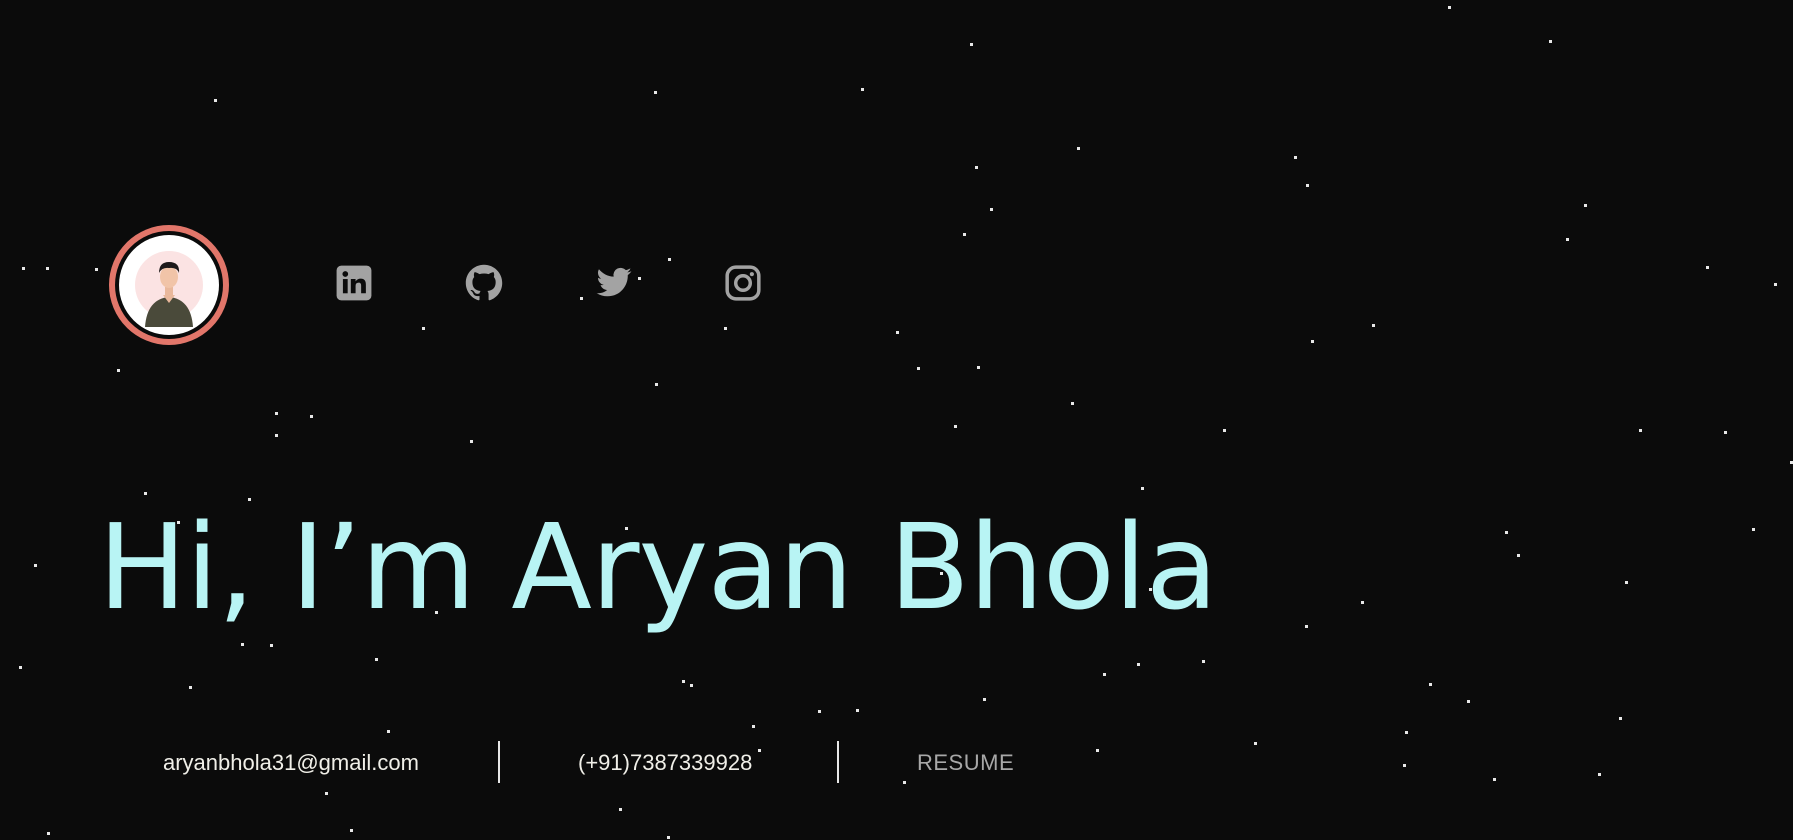  I want to click on instagram-icon, so click(743, 283).